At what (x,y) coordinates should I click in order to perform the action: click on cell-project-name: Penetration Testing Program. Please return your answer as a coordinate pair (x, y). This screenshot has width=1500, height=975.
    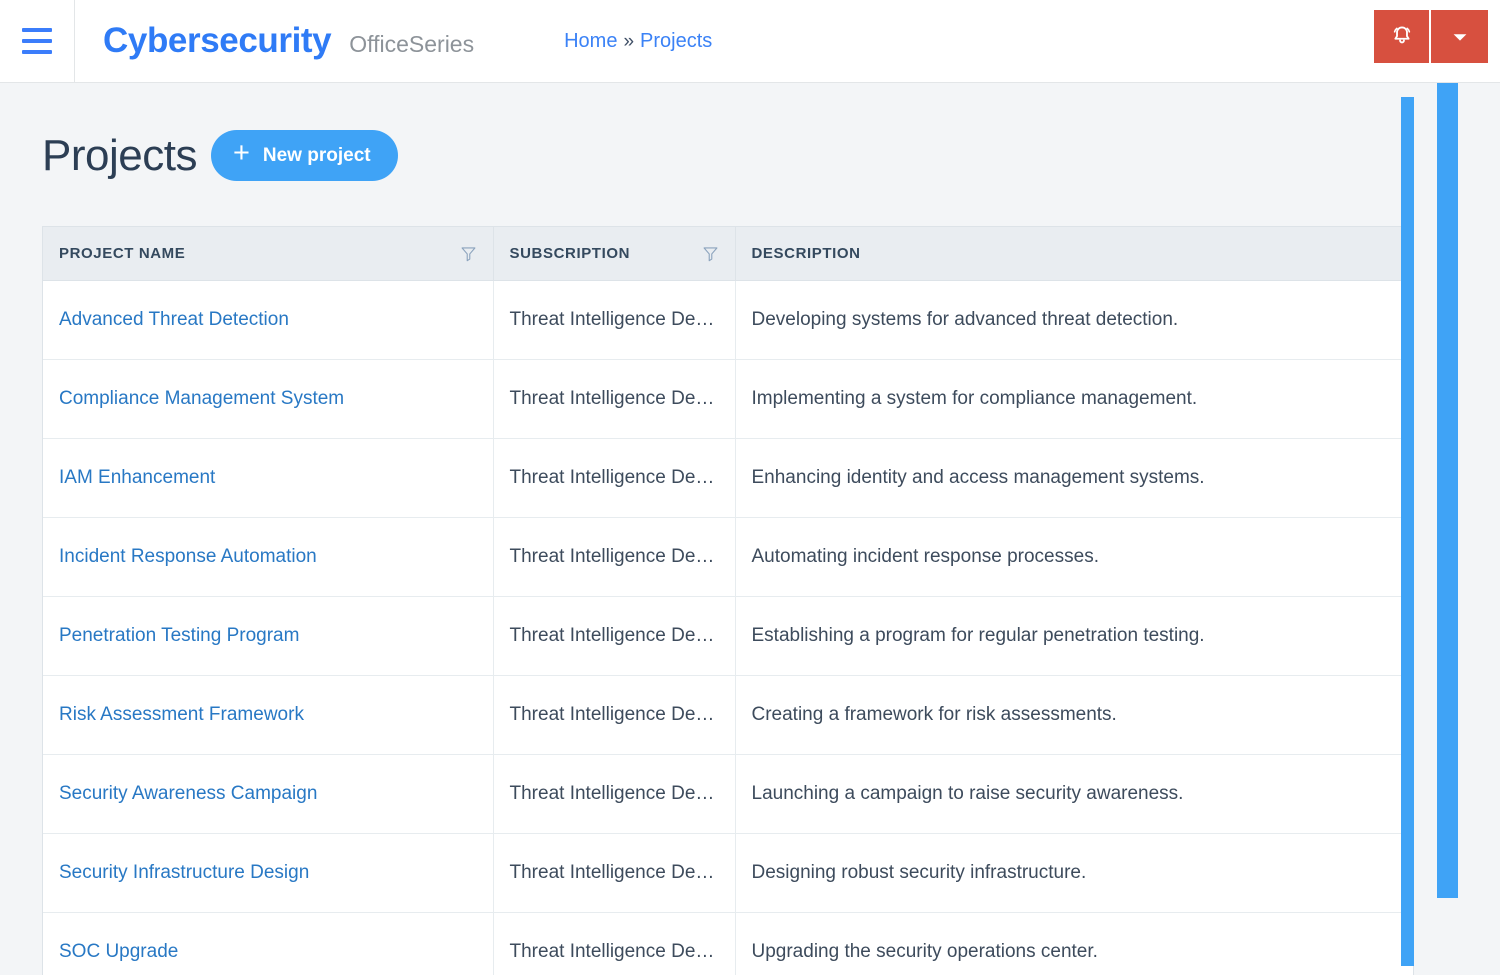
    Looking at the image, I should click on (268, 636).